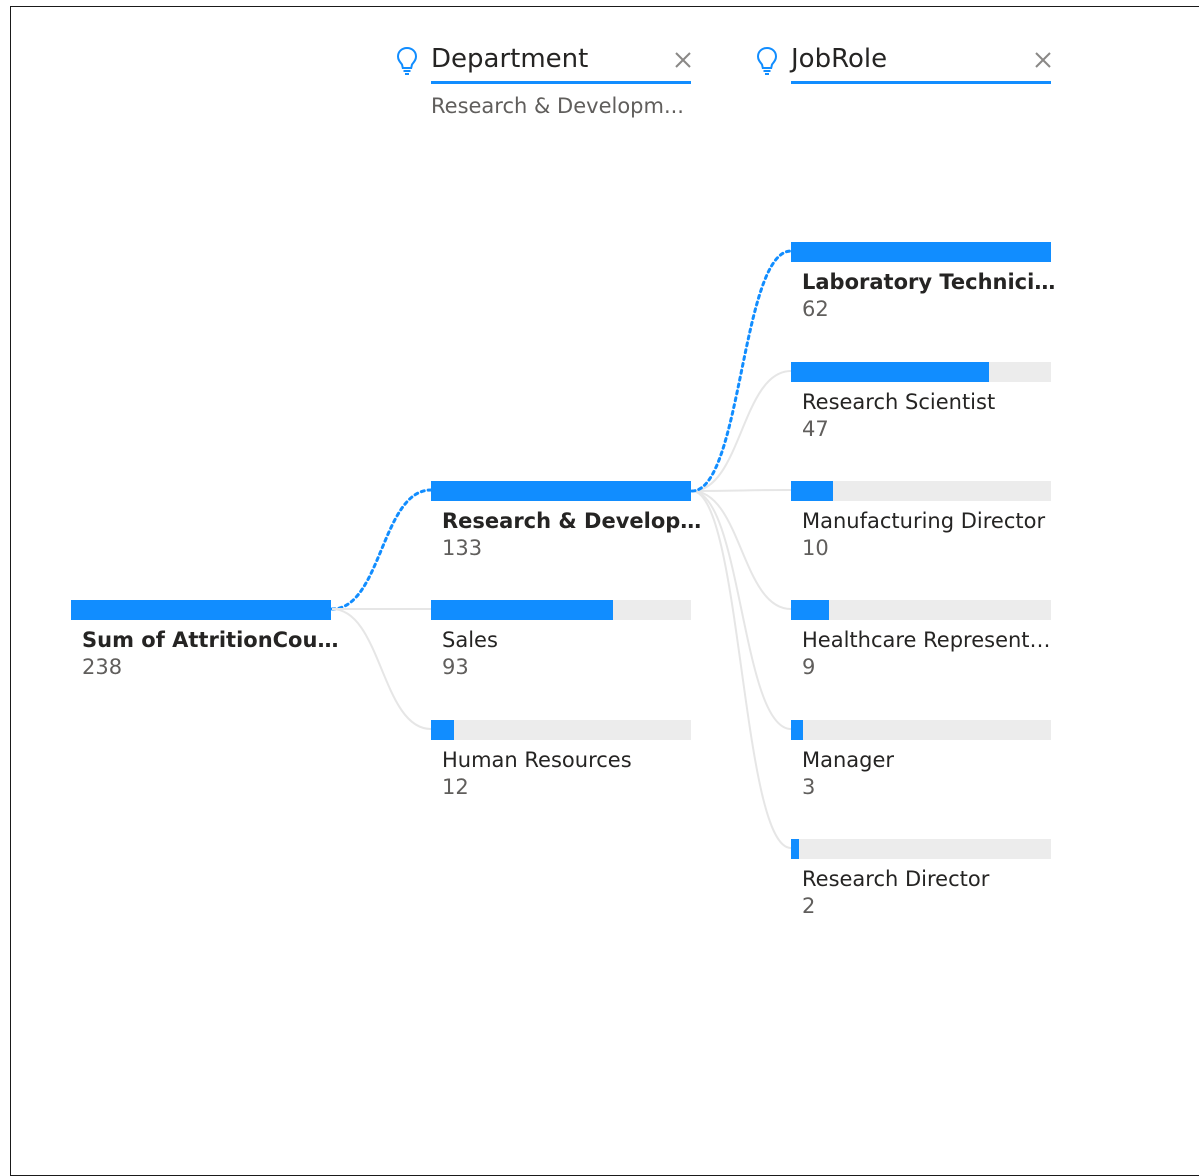 Image resolution: width=1199 pixels, height=1176 pixels. I want to click on node-label: Laboratory Technician, so click(932, 282).